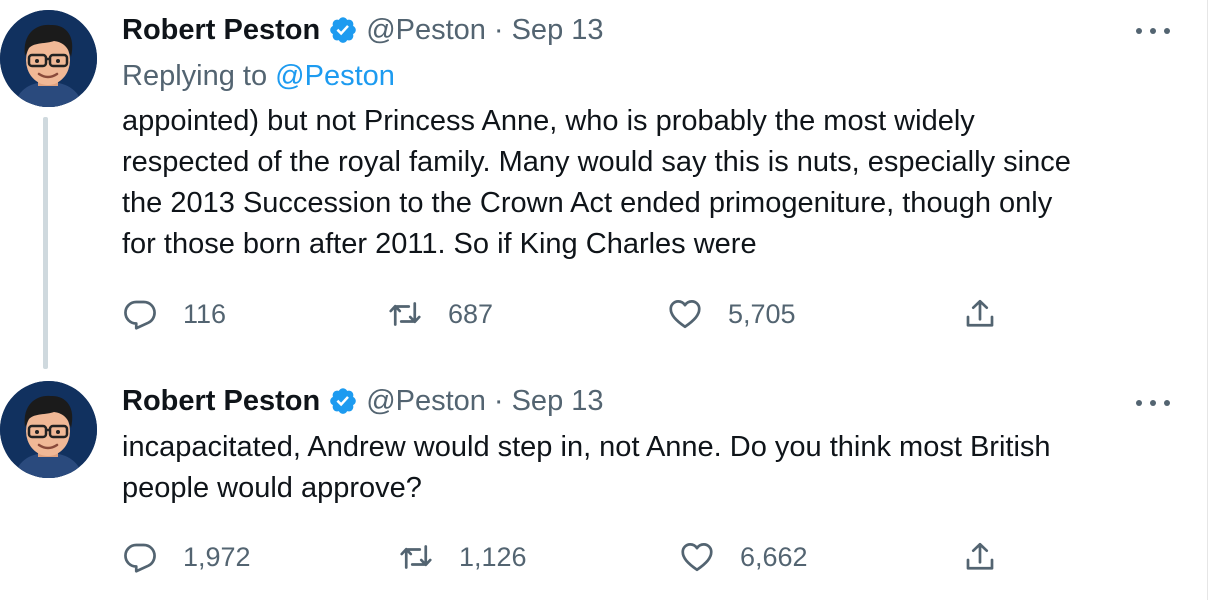 This screenshot has width=1218, height=600. I want to click on reply-count: 1,972, so click(217, 556).